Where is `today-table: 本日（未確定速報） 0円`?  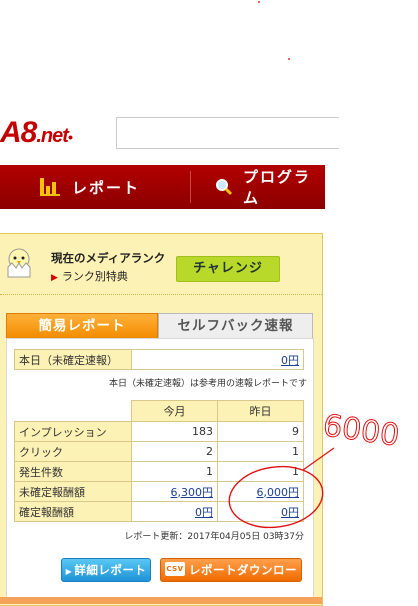
today-table: 本日（未確定速報） 0円 is located at coordinates (159, 359).